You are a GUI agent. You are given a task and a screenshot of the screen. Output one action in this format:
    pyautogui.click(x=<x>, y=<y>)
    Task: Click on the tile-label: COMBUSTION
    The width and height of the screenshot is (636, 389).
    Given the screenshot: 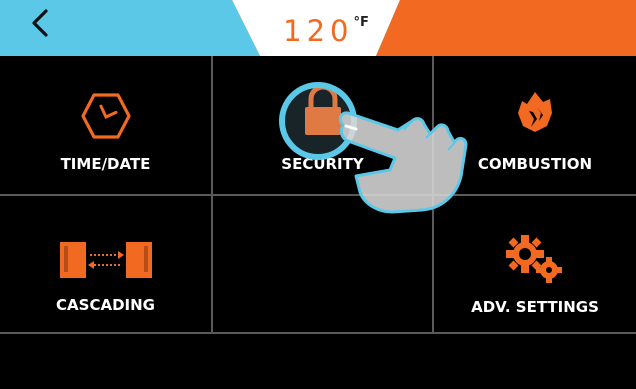 What is the action you would take?
    pyautogui.click(x=535, y=164)
    